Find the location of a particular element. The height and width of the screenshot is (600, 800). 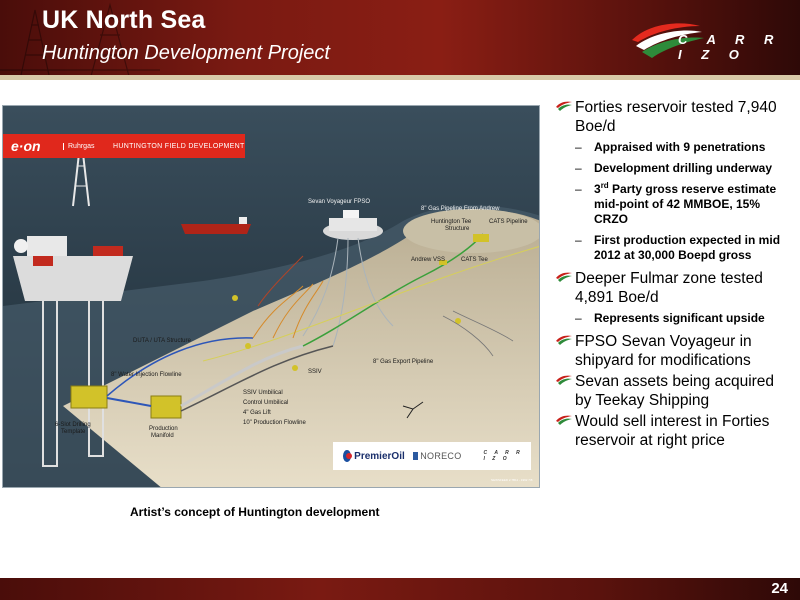

carrizo-mini-logo: C A R R I Z O is located at coordinates (503, 456).